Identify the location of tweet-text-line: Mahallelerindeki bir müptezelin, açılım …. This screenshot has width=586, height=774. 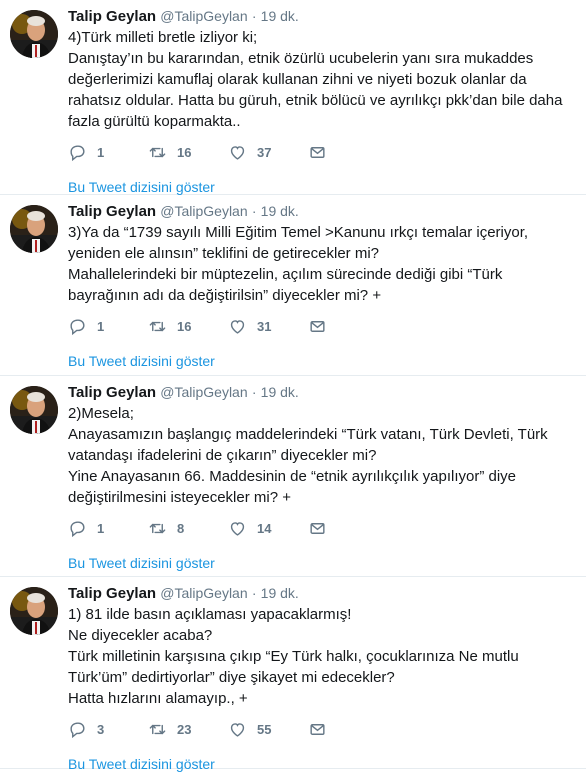
(285, 285).